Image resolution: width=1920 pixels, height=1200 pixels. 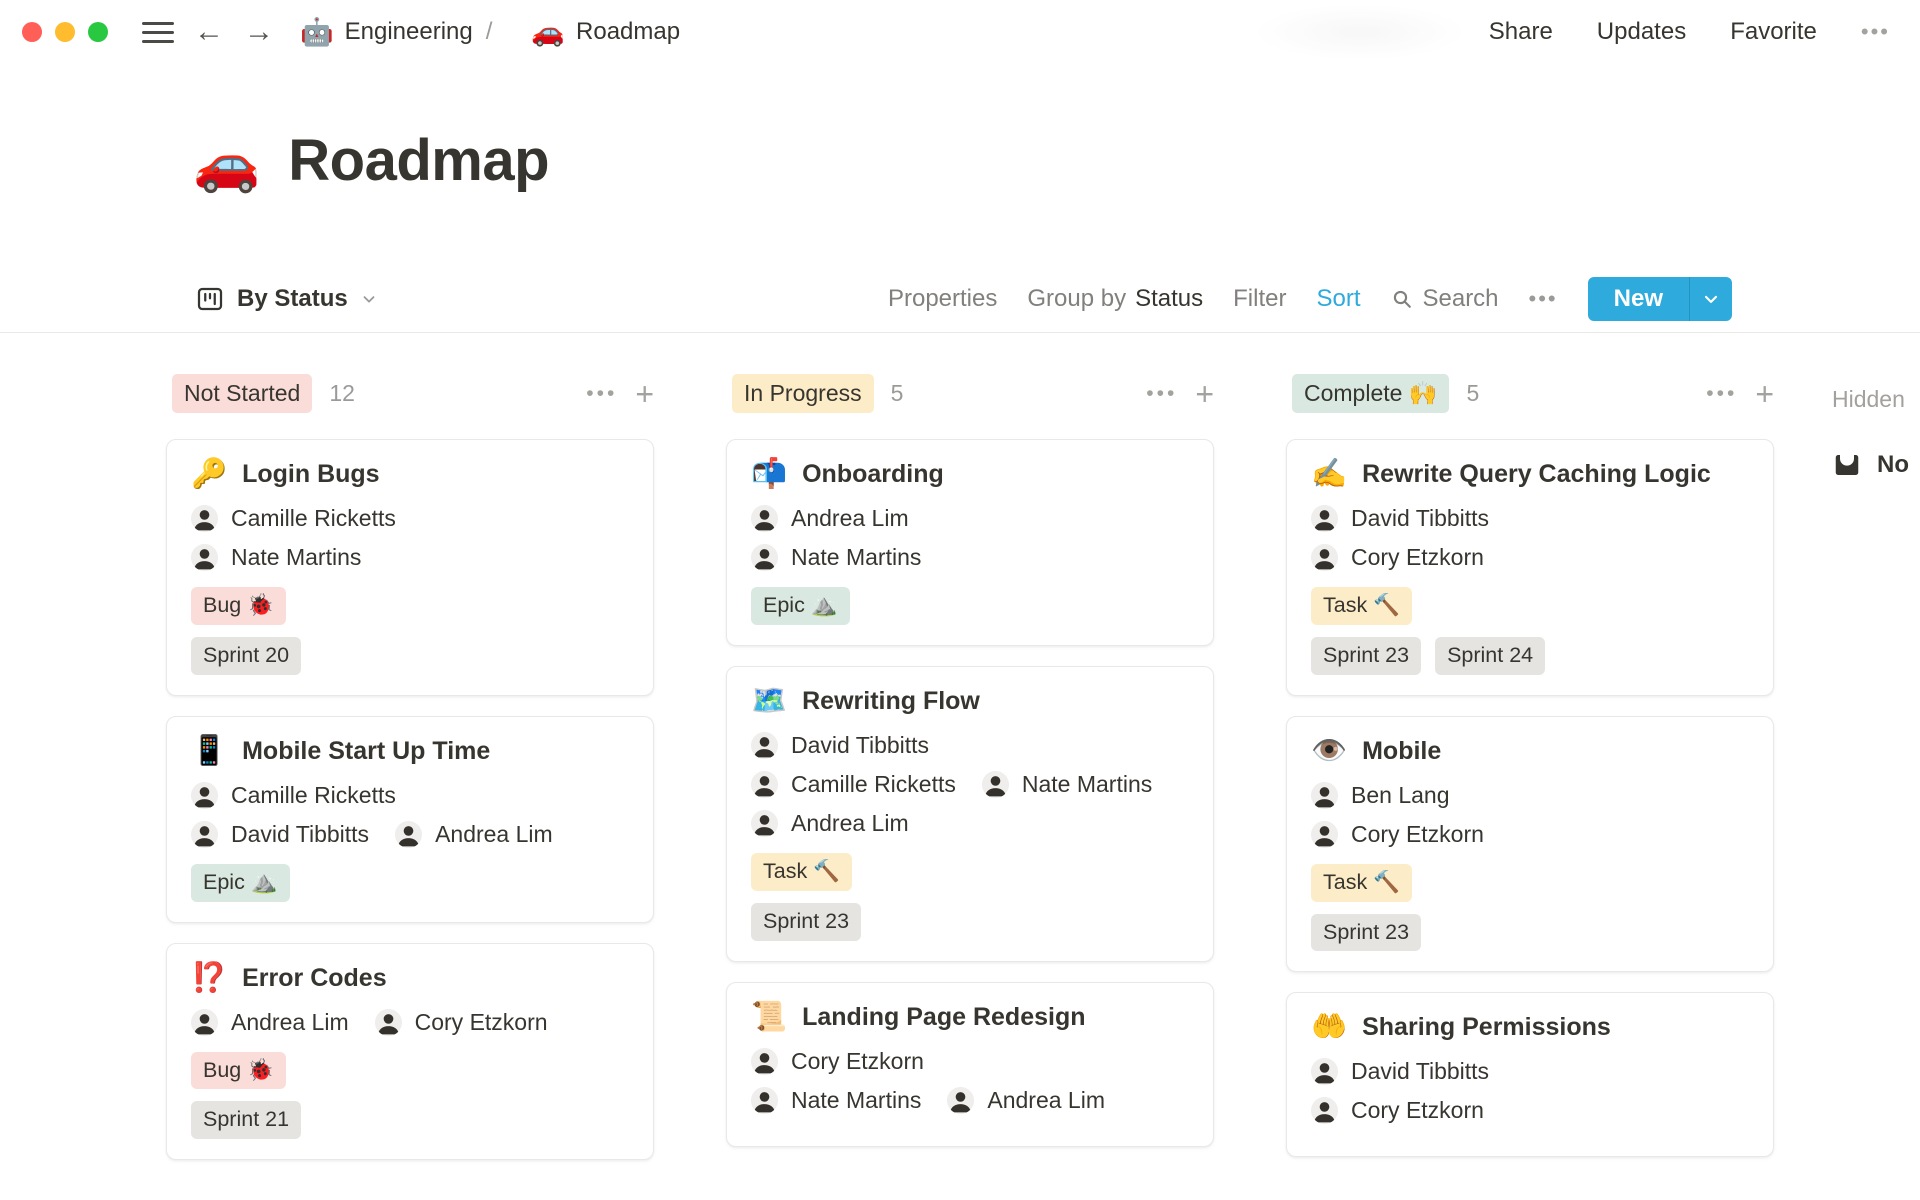 I want to click on card-title-text: Error Codes, so click(x=314, y=977).